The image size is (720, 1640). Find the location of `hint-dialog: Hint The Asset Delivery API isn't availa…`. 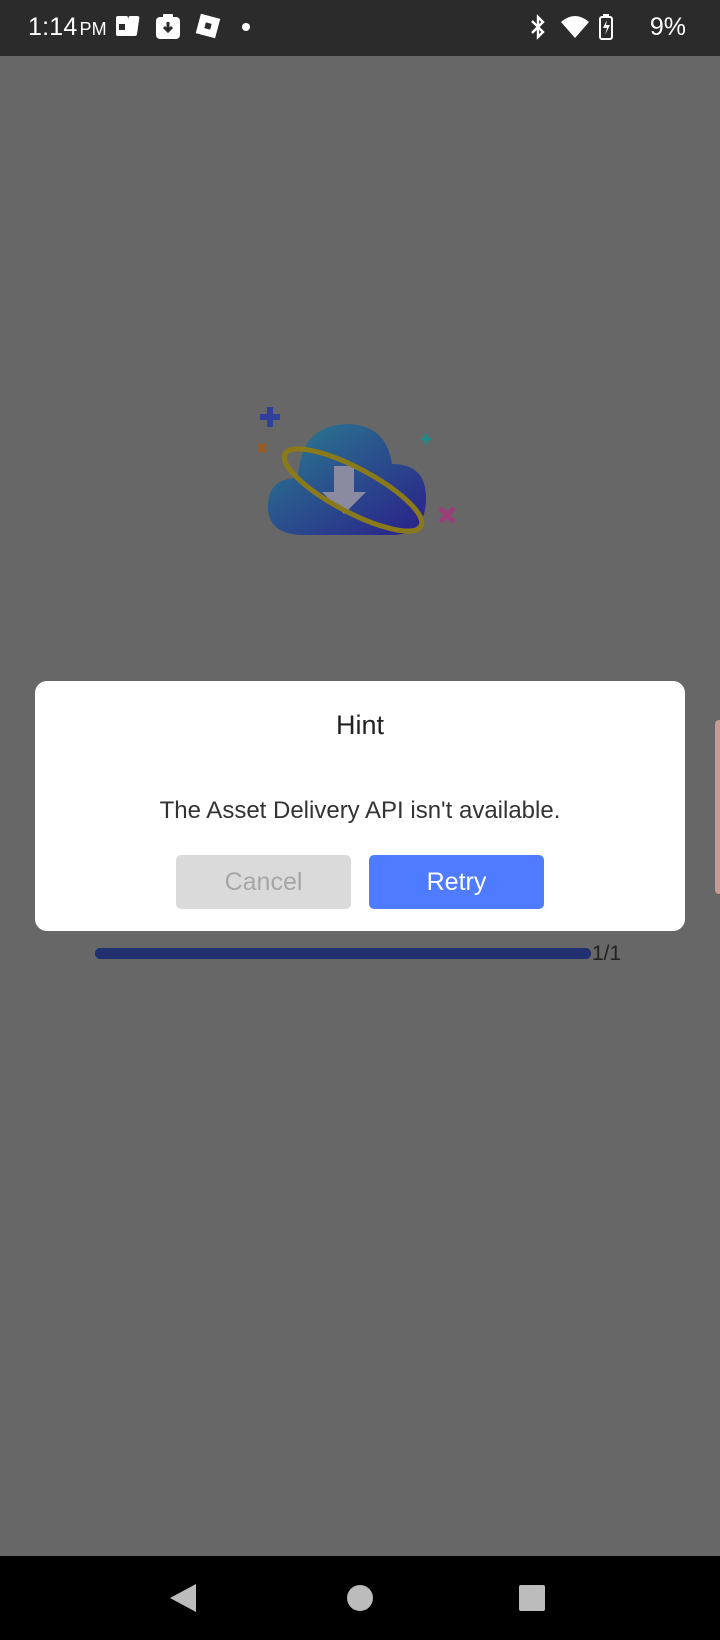

hint-dialog: Hint The Asset Delivery API isn't availa… is located at coordinates (360, 806).